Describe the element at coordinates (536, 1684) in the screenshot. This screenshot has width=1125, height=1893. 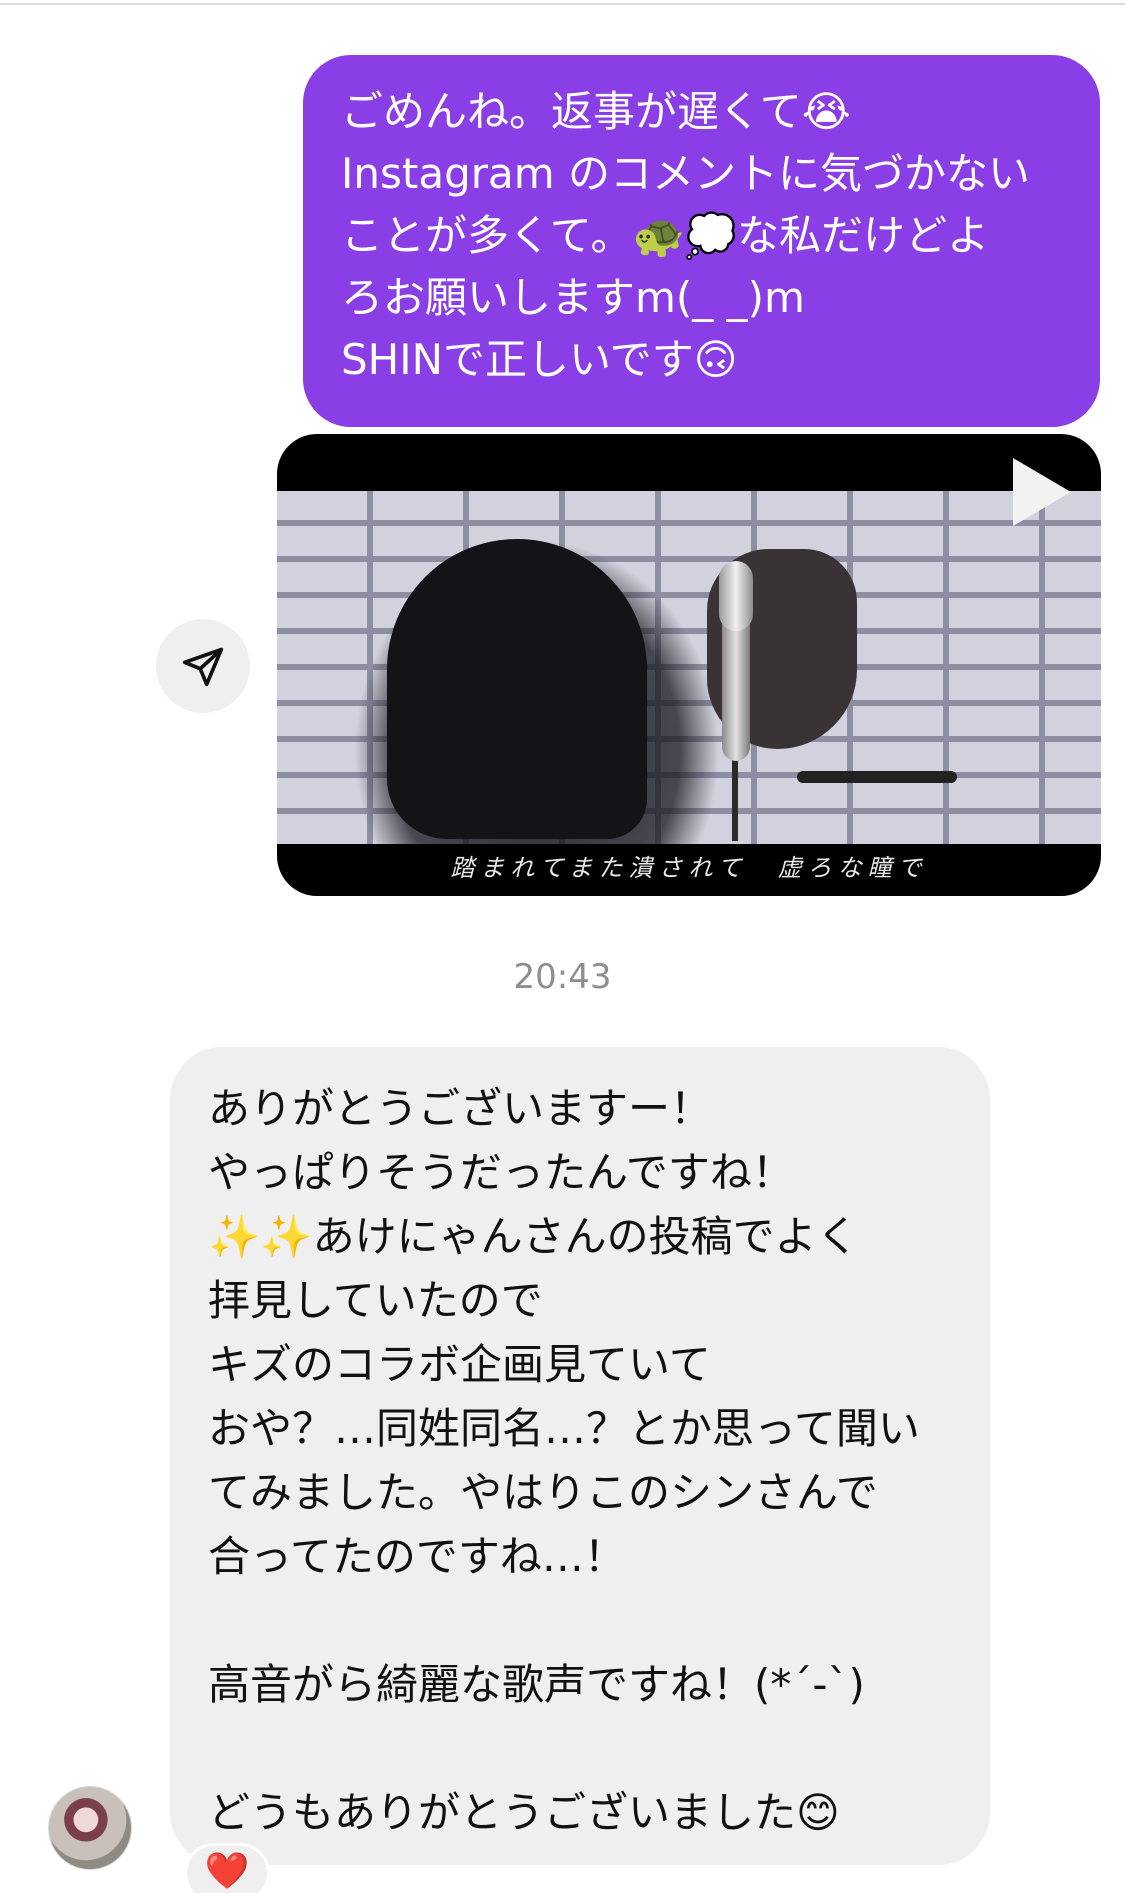
I see `incoming-message-line: 高音がら綺麗な歌声ですね！(*´-`)` at that location.